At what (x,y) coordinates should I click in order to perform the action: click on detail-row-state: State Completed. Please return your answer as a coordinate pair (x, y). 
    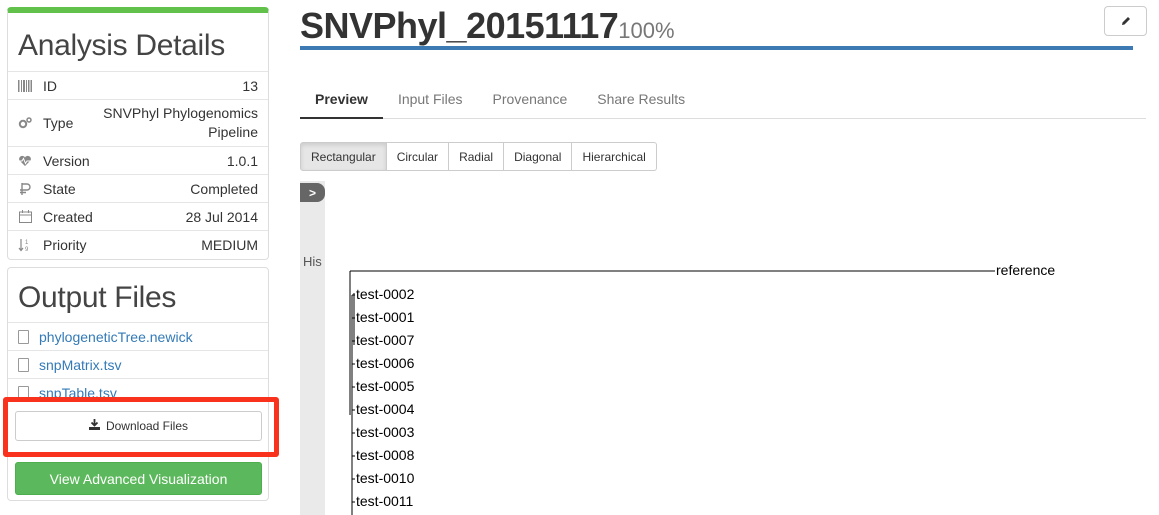
    Looking at the image, I should click on (138, 188).